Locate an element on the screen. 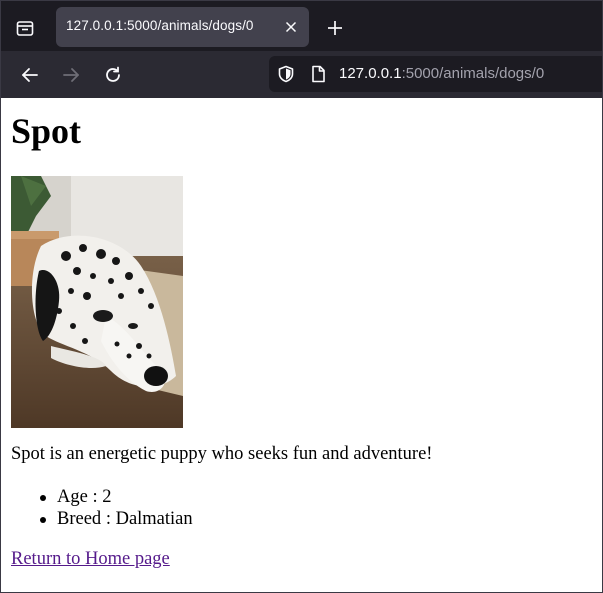 The height and width of the screenshot is (593, 603). forward-arrow-icon is located at coordinates (71, 75).